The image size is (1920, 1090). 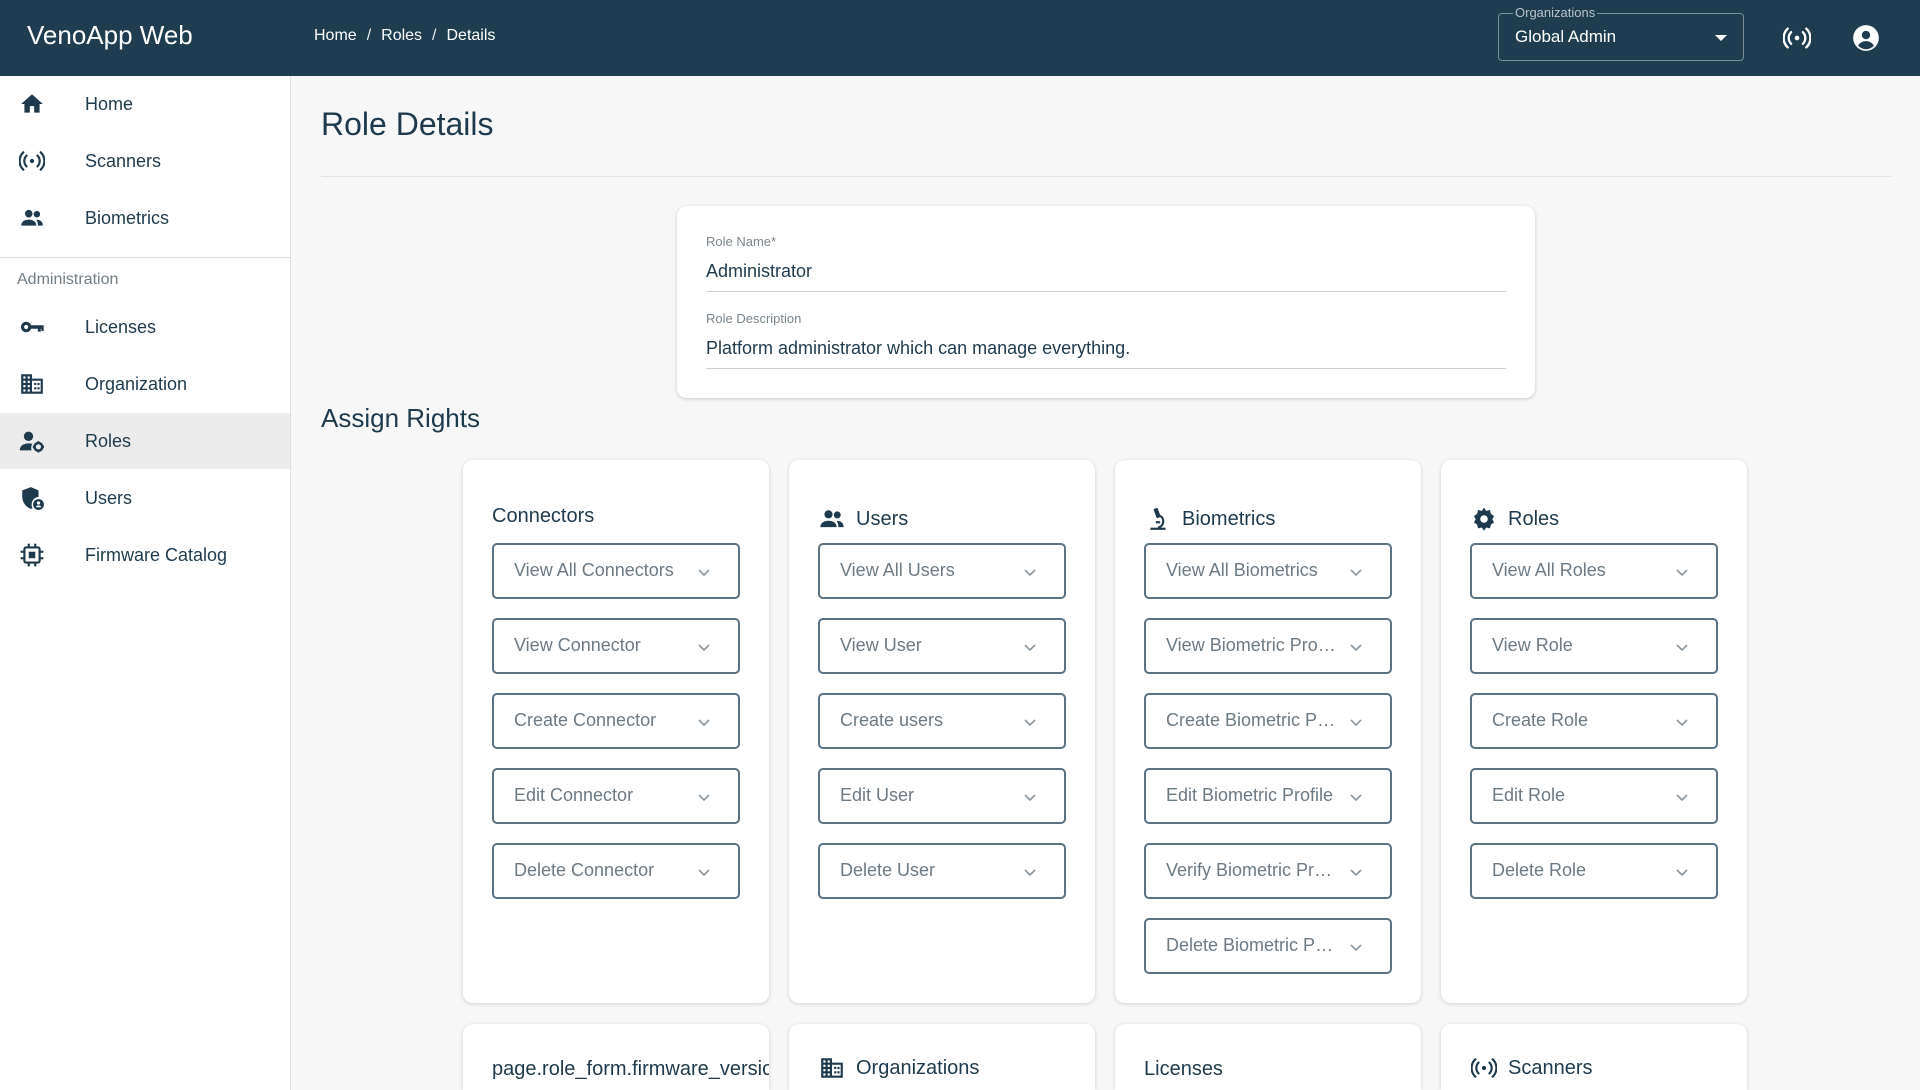 I want to click on permission-select: Edit Role, so click(x=1594, y=796).